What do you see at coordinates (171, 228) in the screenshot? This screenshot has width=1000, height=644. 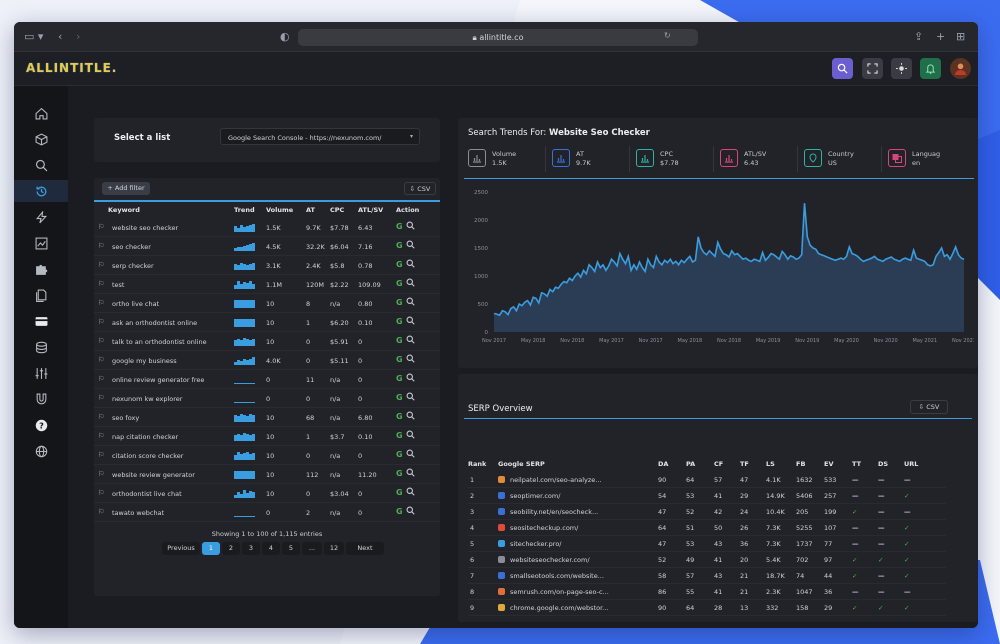 I see `keyword-text: website seo checker` at bounding box center [171, 228].